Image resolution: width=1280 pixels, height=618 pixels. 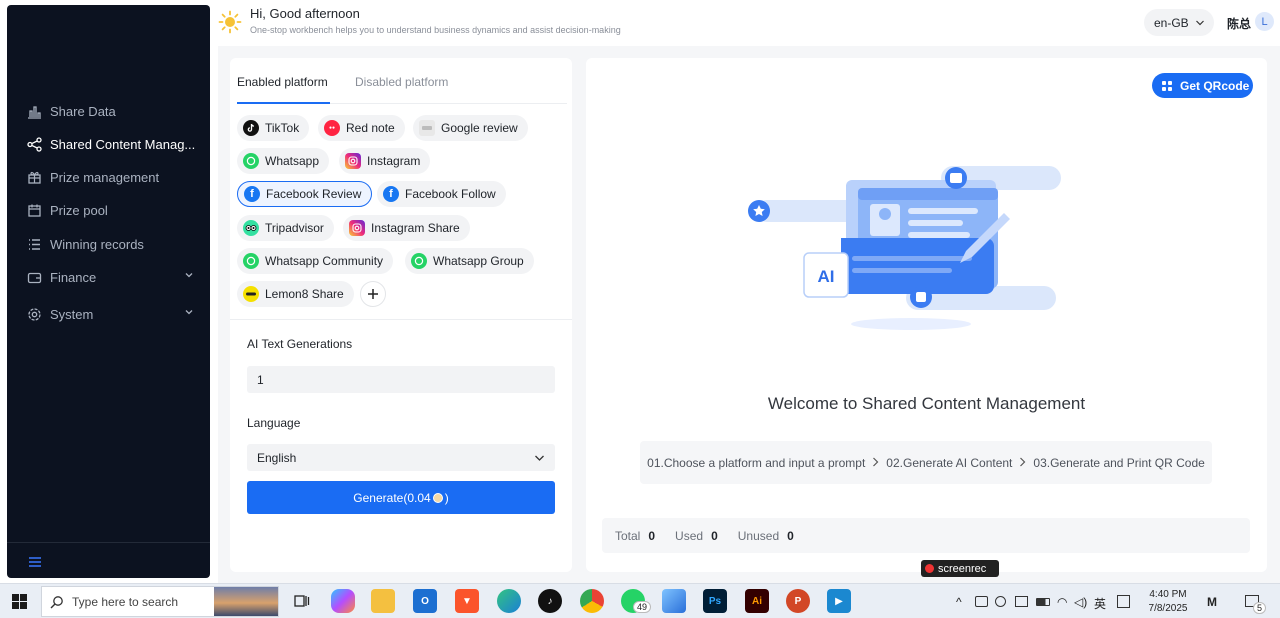 I want to click on get-qrcode-button: Get QRcode, so click(x=1202, y=85).